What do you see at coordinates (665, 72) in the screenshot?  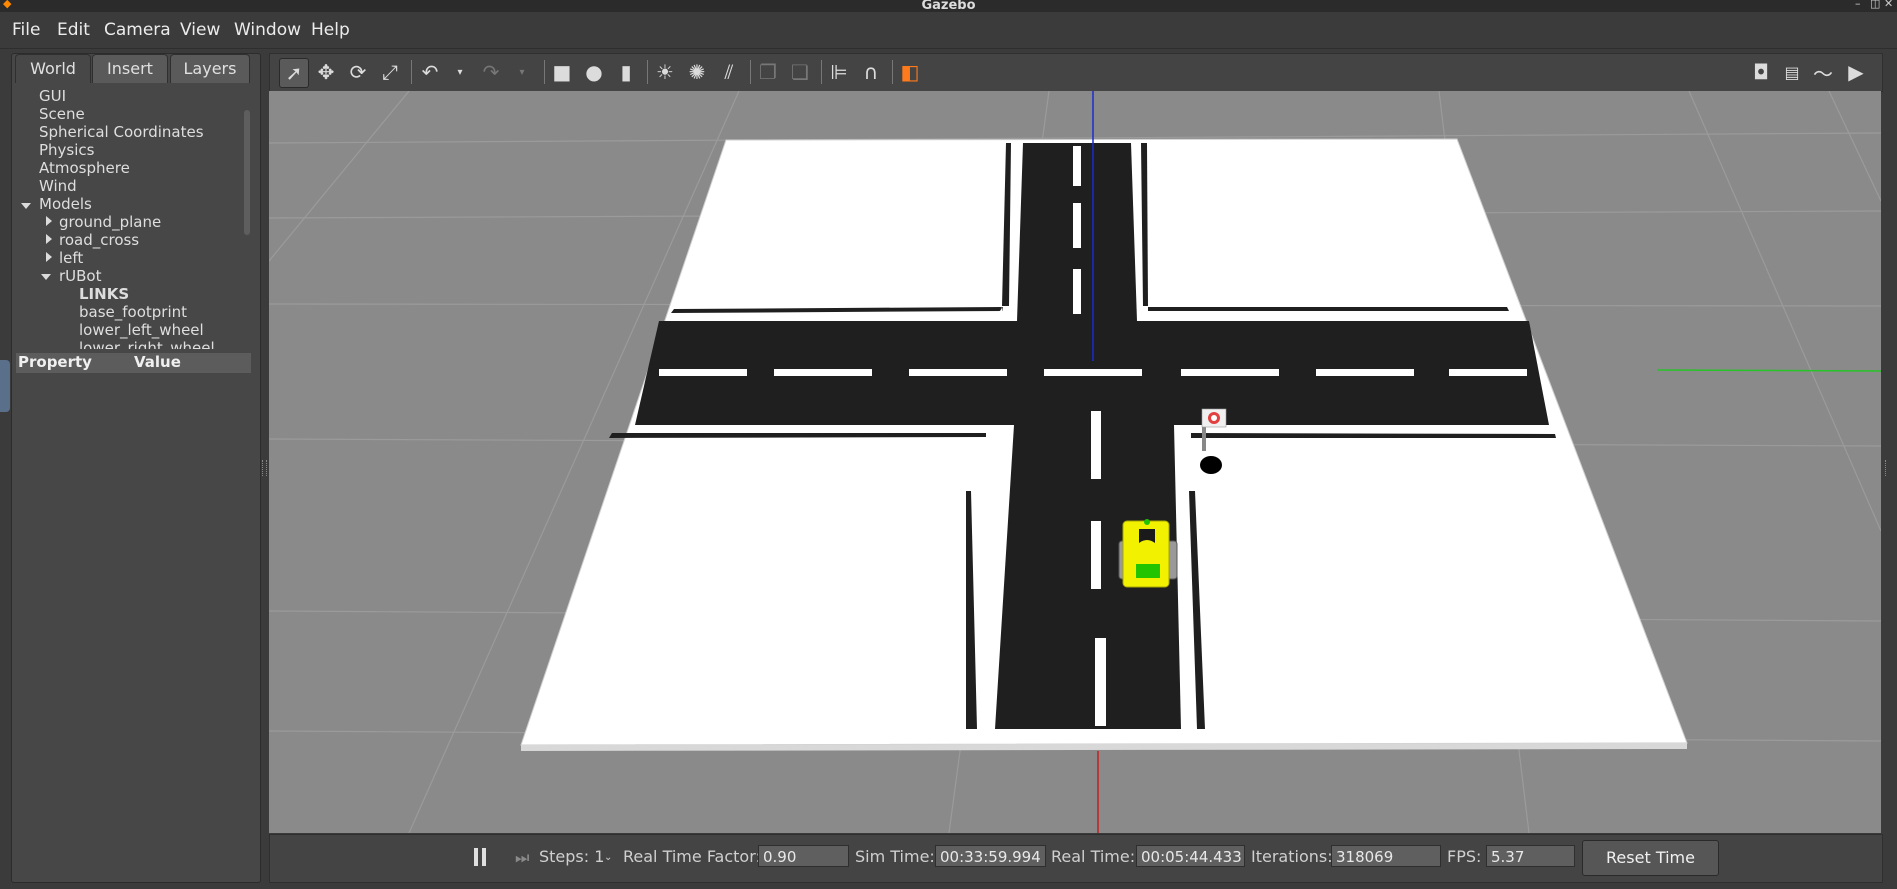 I see `point-light-icon: ☀` at bounding box center [665, 72].